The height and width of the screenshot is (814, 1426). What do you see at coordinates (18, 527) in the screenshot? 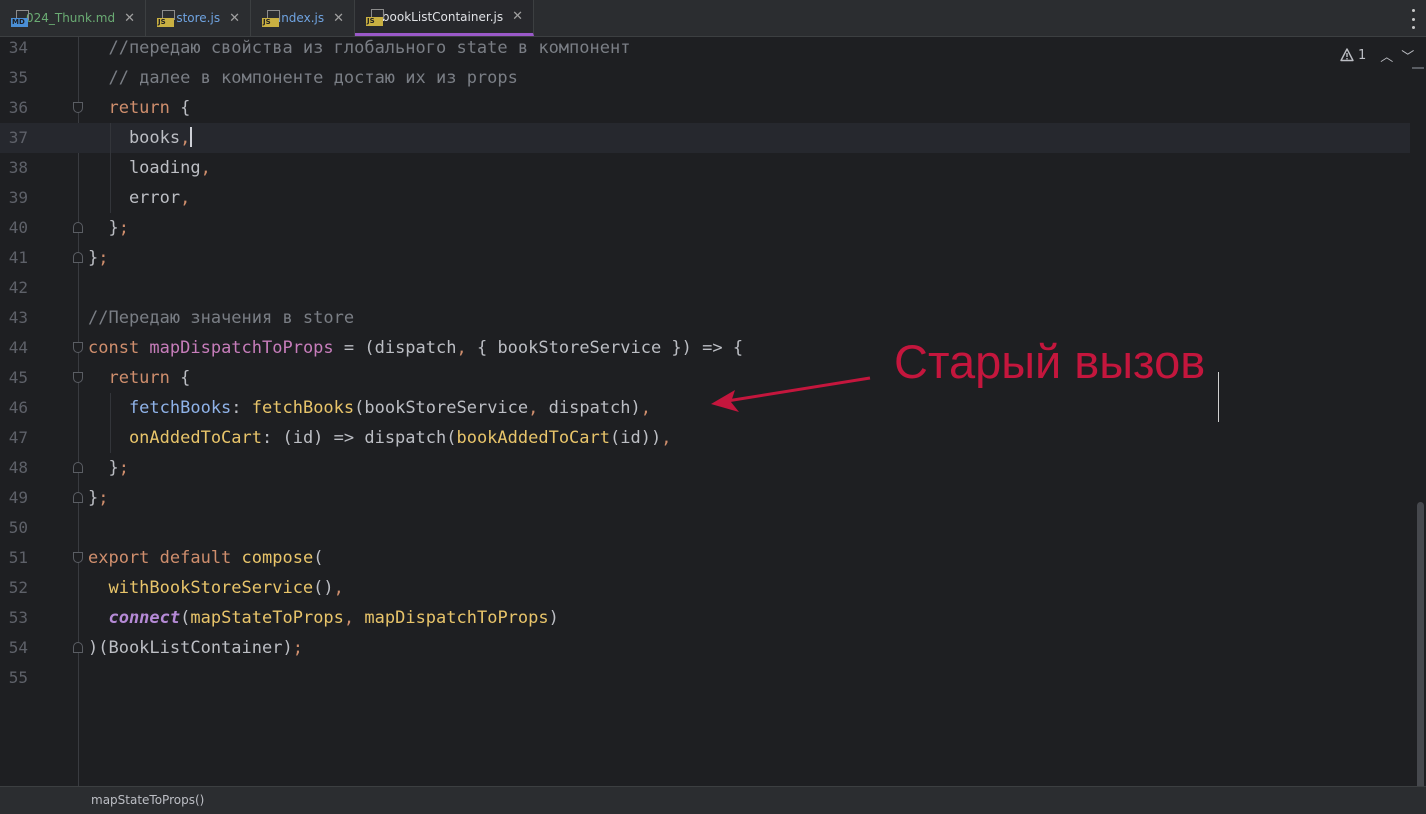
I see `line-number: 50` at bounding box center [18, 527].